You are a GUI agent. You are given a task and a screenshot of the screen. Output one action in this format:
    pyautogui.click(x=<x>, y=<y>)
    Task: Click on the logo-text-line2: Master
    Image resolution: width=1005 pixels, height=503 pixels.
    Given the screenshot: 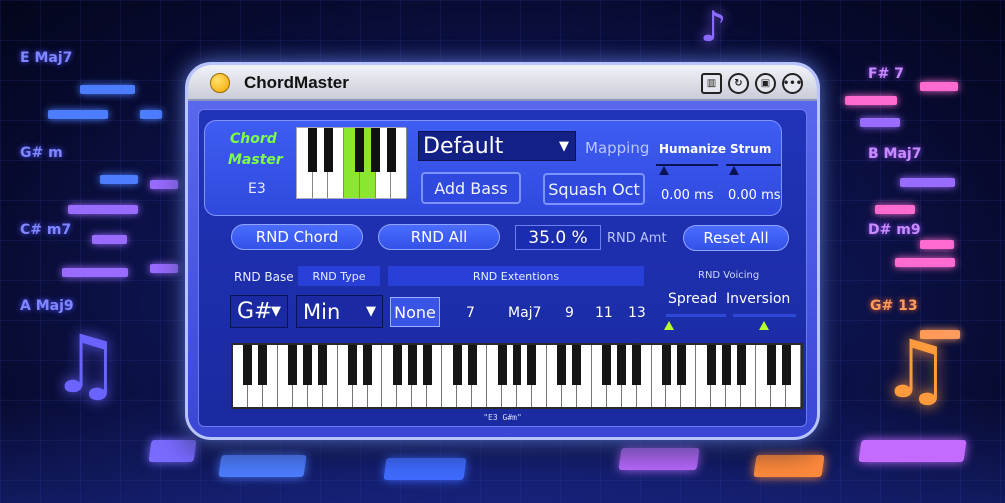 What is the action you would take?
    pyautogui.click(x=255, y=160)
    